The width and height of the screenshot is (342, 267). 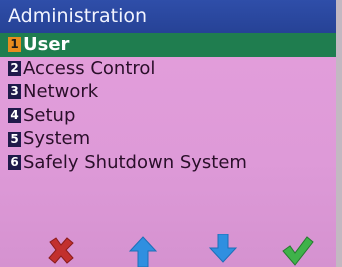 What do you see at coordinates (89, 68) in the screenshot?
I see `menu-item-label: Access Control` at bounding box center [89, 68].